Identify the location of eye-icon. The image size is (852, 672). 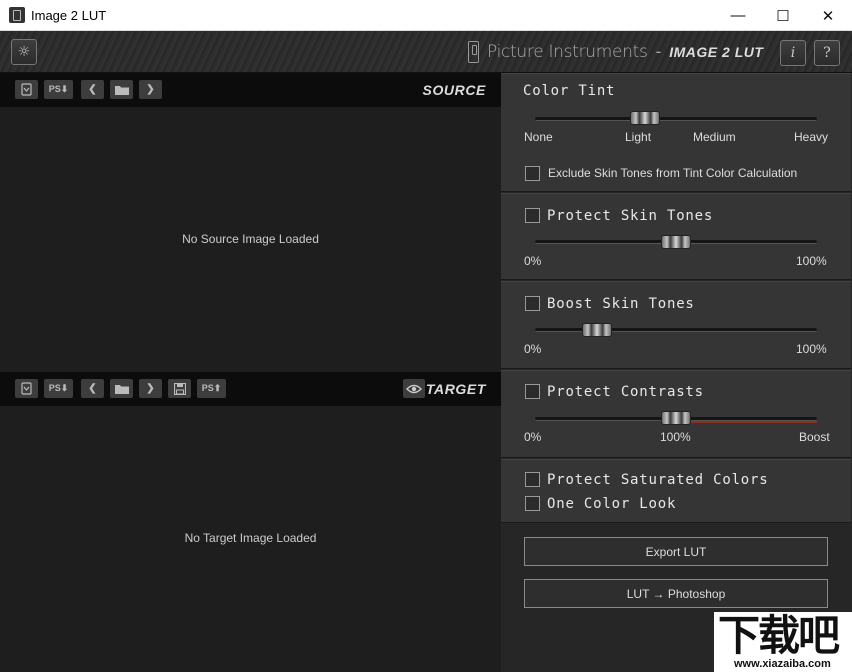
(414, 388).